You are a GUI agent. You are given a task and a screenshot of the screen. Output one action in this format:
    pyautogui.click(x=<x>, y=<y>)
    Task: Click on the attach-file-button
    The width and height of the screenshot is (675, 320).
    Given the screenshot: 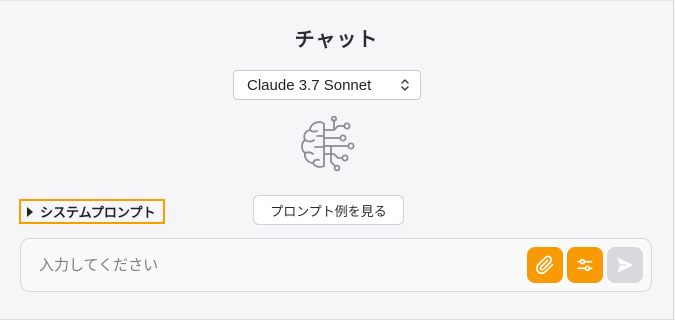 What is the action you would take?
    pyautogui.click(x=545, y=265)
    